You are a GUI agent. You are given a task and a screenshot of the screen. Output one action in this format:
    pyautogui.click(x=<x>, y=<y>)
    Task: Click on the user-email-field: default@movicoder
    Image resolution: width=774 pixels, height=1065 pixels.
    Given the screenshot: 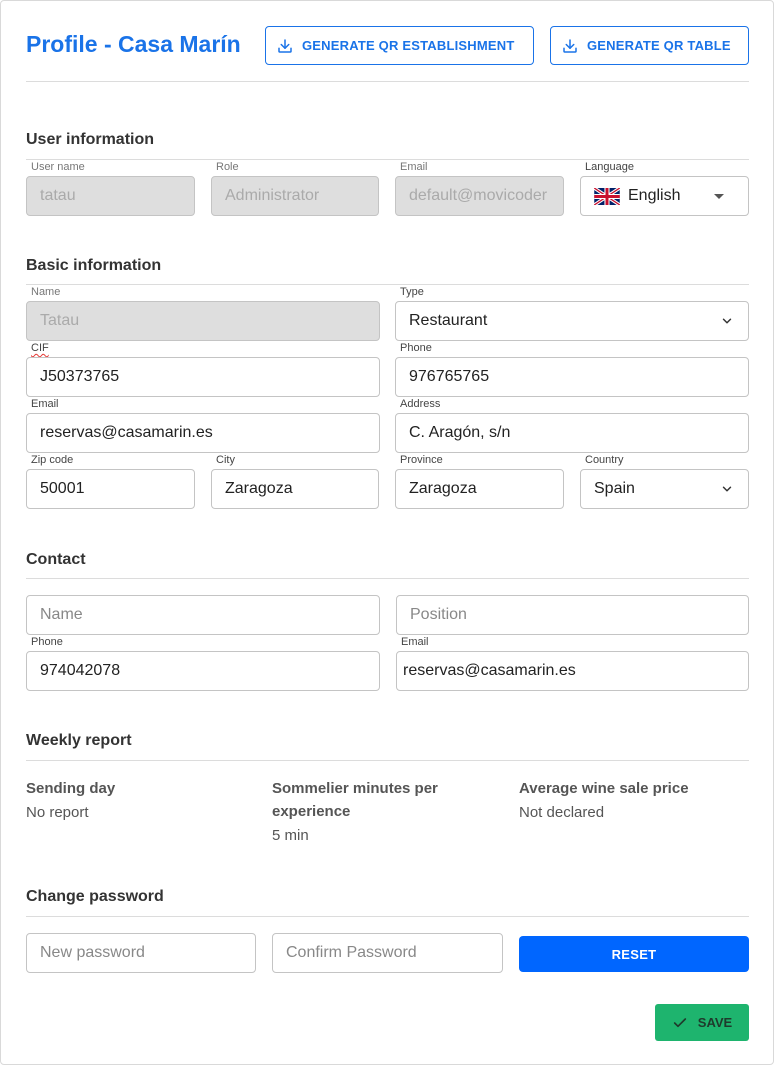 What is the action you would take?
    pyautogui.click(x=479, y=196)
    